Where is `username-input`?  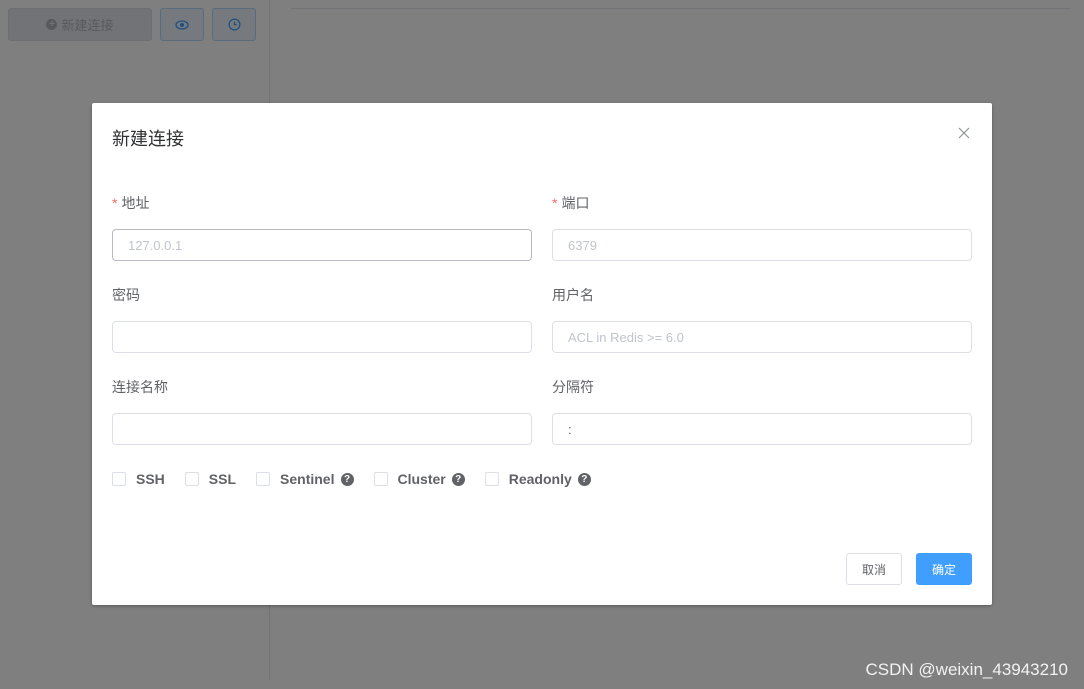
username-input is located at coordinates (762, 337).